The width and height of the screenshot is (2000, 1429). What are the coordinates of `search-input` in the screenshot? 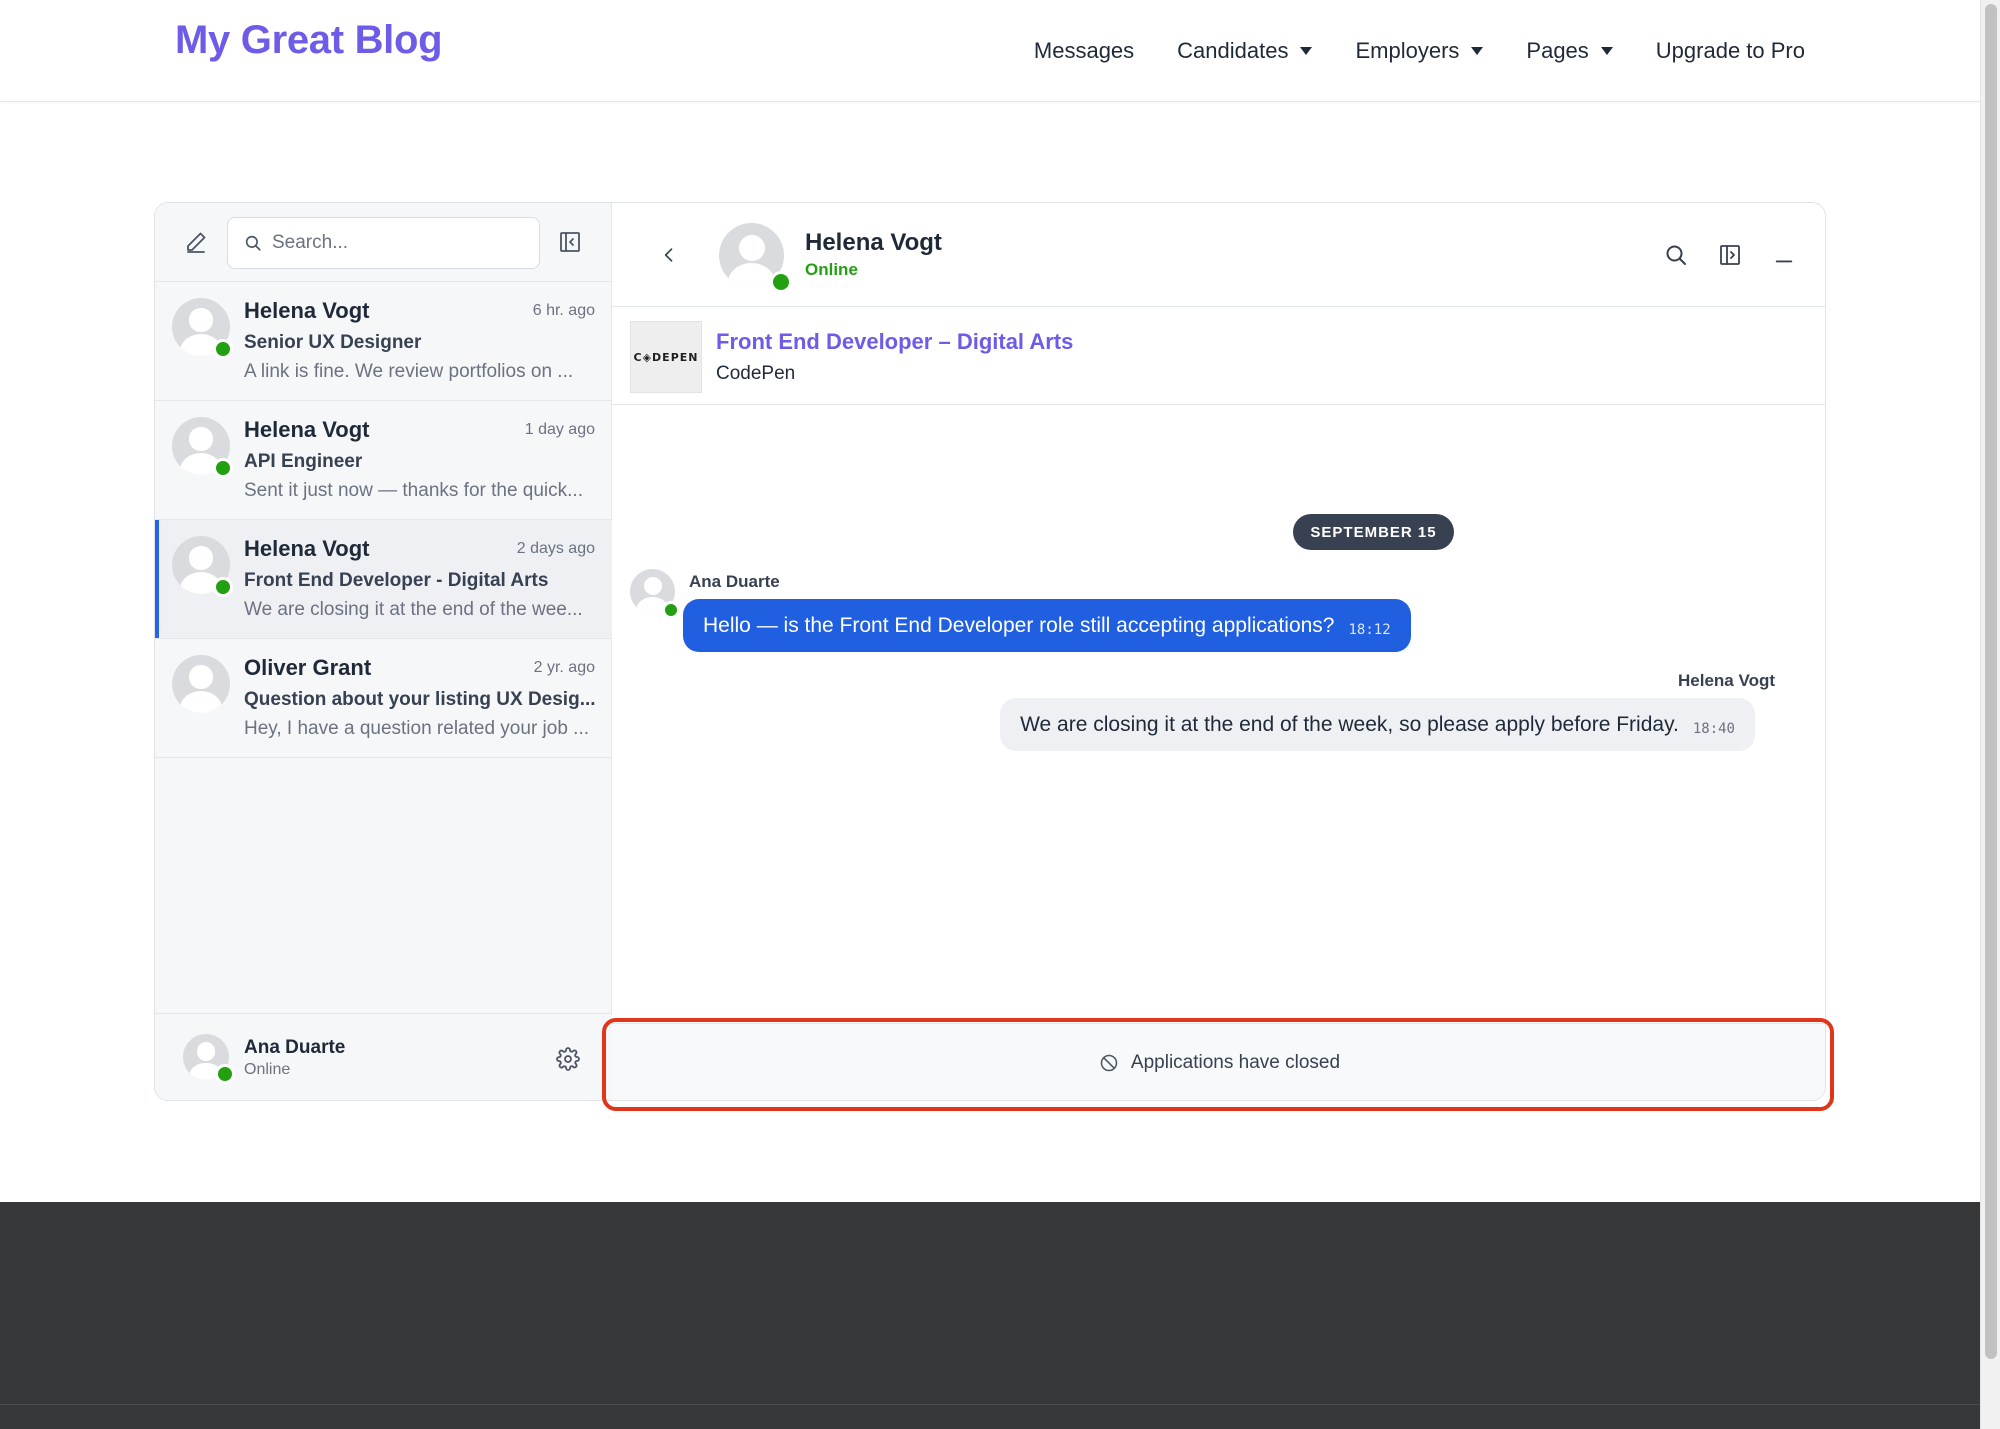 It's located at (397, 243).